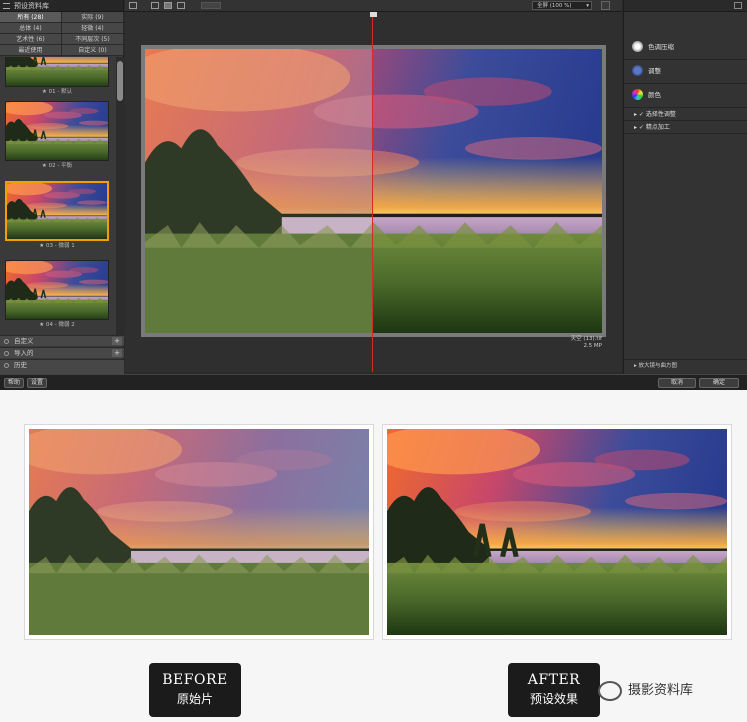 This screenshot has height=722, width=747. Describe the element at coordinates (637, 70) in the screenshot. I see `details-icon` at that location.